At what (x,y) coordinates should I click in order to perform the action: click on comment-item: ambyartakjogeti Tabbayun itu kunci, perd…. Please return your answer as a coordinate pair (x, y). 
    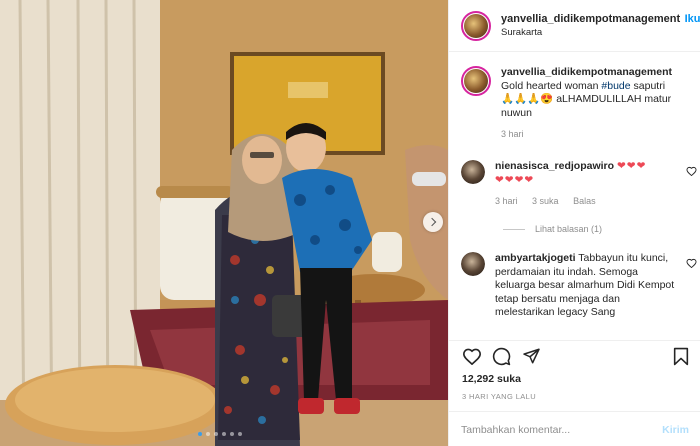
    Looking at the image, I should click on (579, 286).